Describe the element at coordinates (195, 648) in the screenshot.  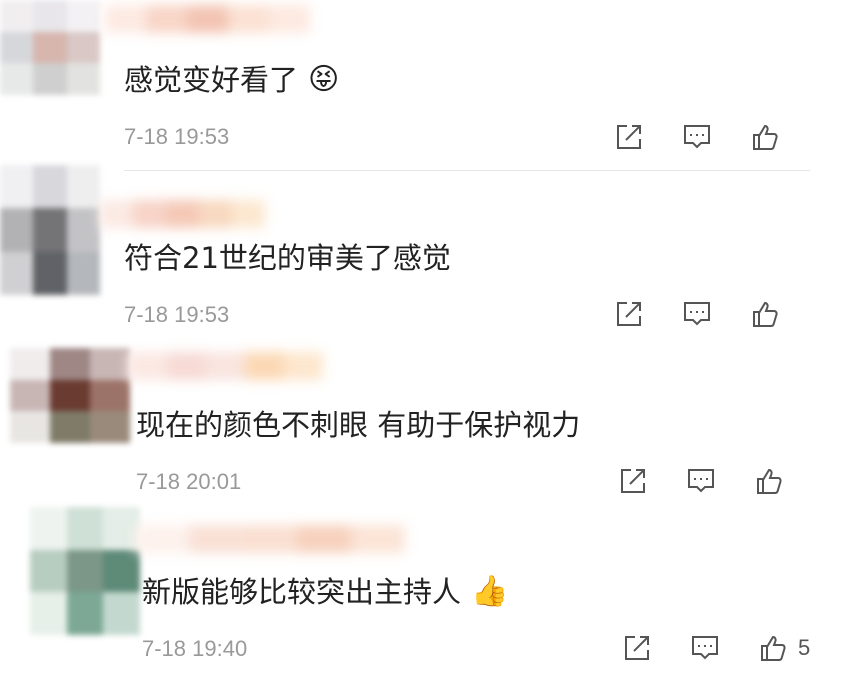
I see `comment-timestamp: 7-18 19:40` at that location.